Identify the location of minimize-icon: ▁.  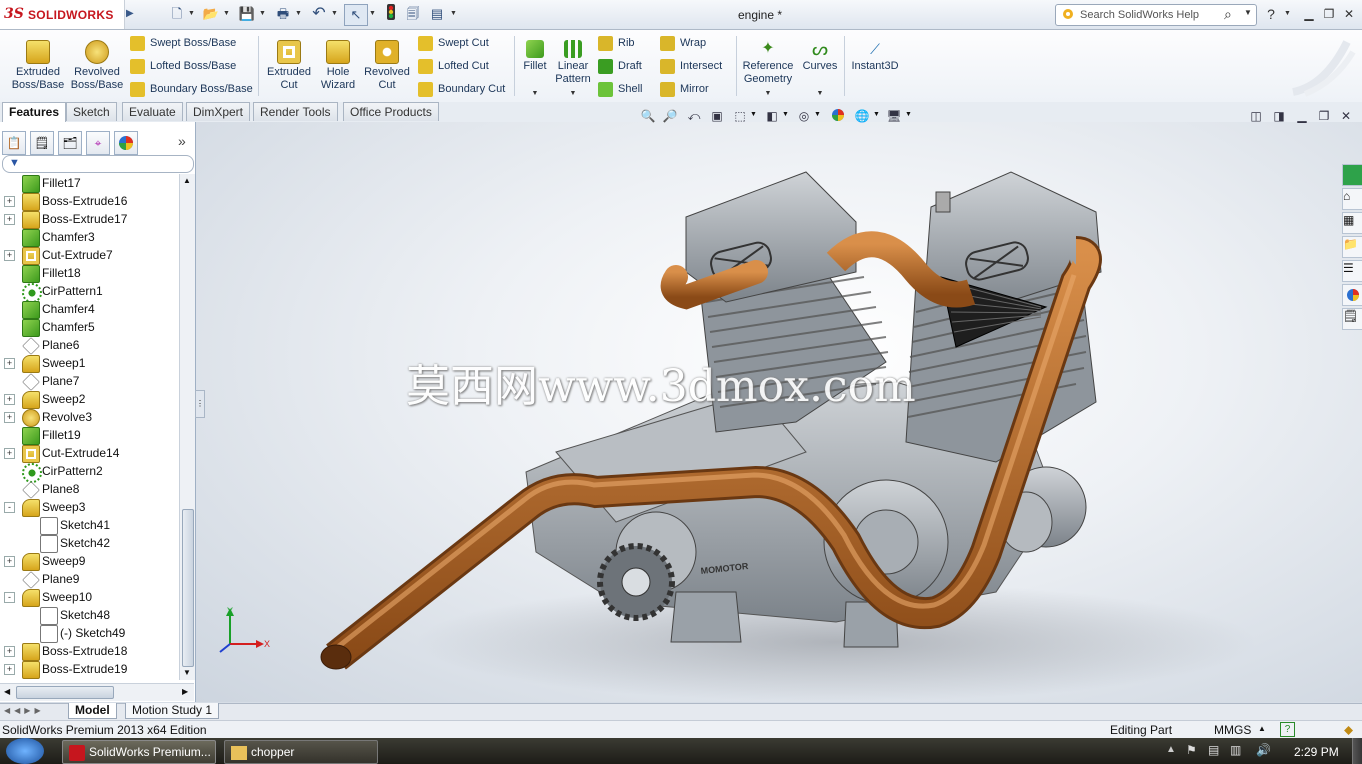
(1309, 14).